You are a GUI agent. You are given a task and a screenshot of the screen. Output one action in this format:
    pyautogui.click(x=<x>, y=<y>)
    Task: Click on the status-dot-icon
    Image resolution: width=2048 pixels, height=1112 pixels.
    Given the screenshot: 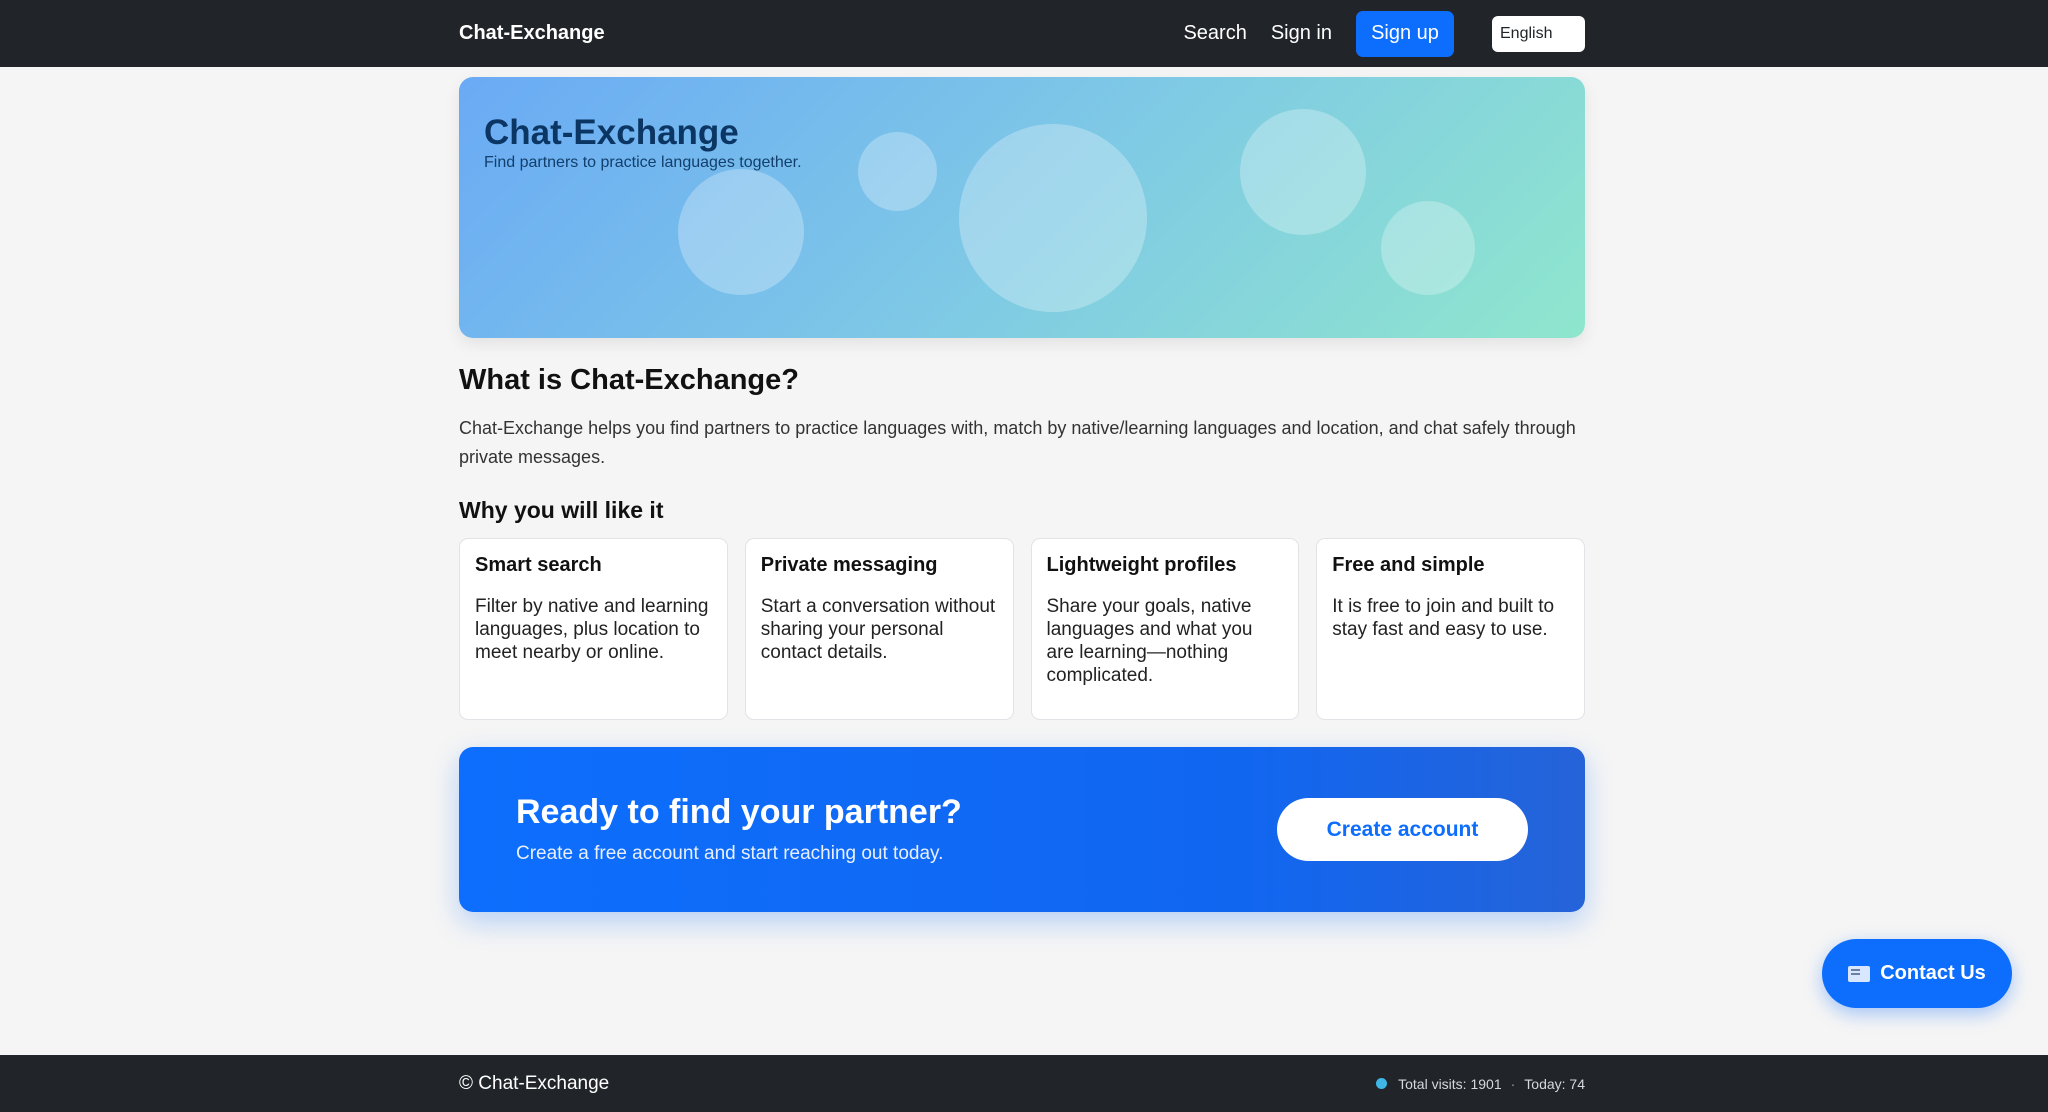 What is the action you would take?
    pyautogui.click(x=1382, y=1083)
    